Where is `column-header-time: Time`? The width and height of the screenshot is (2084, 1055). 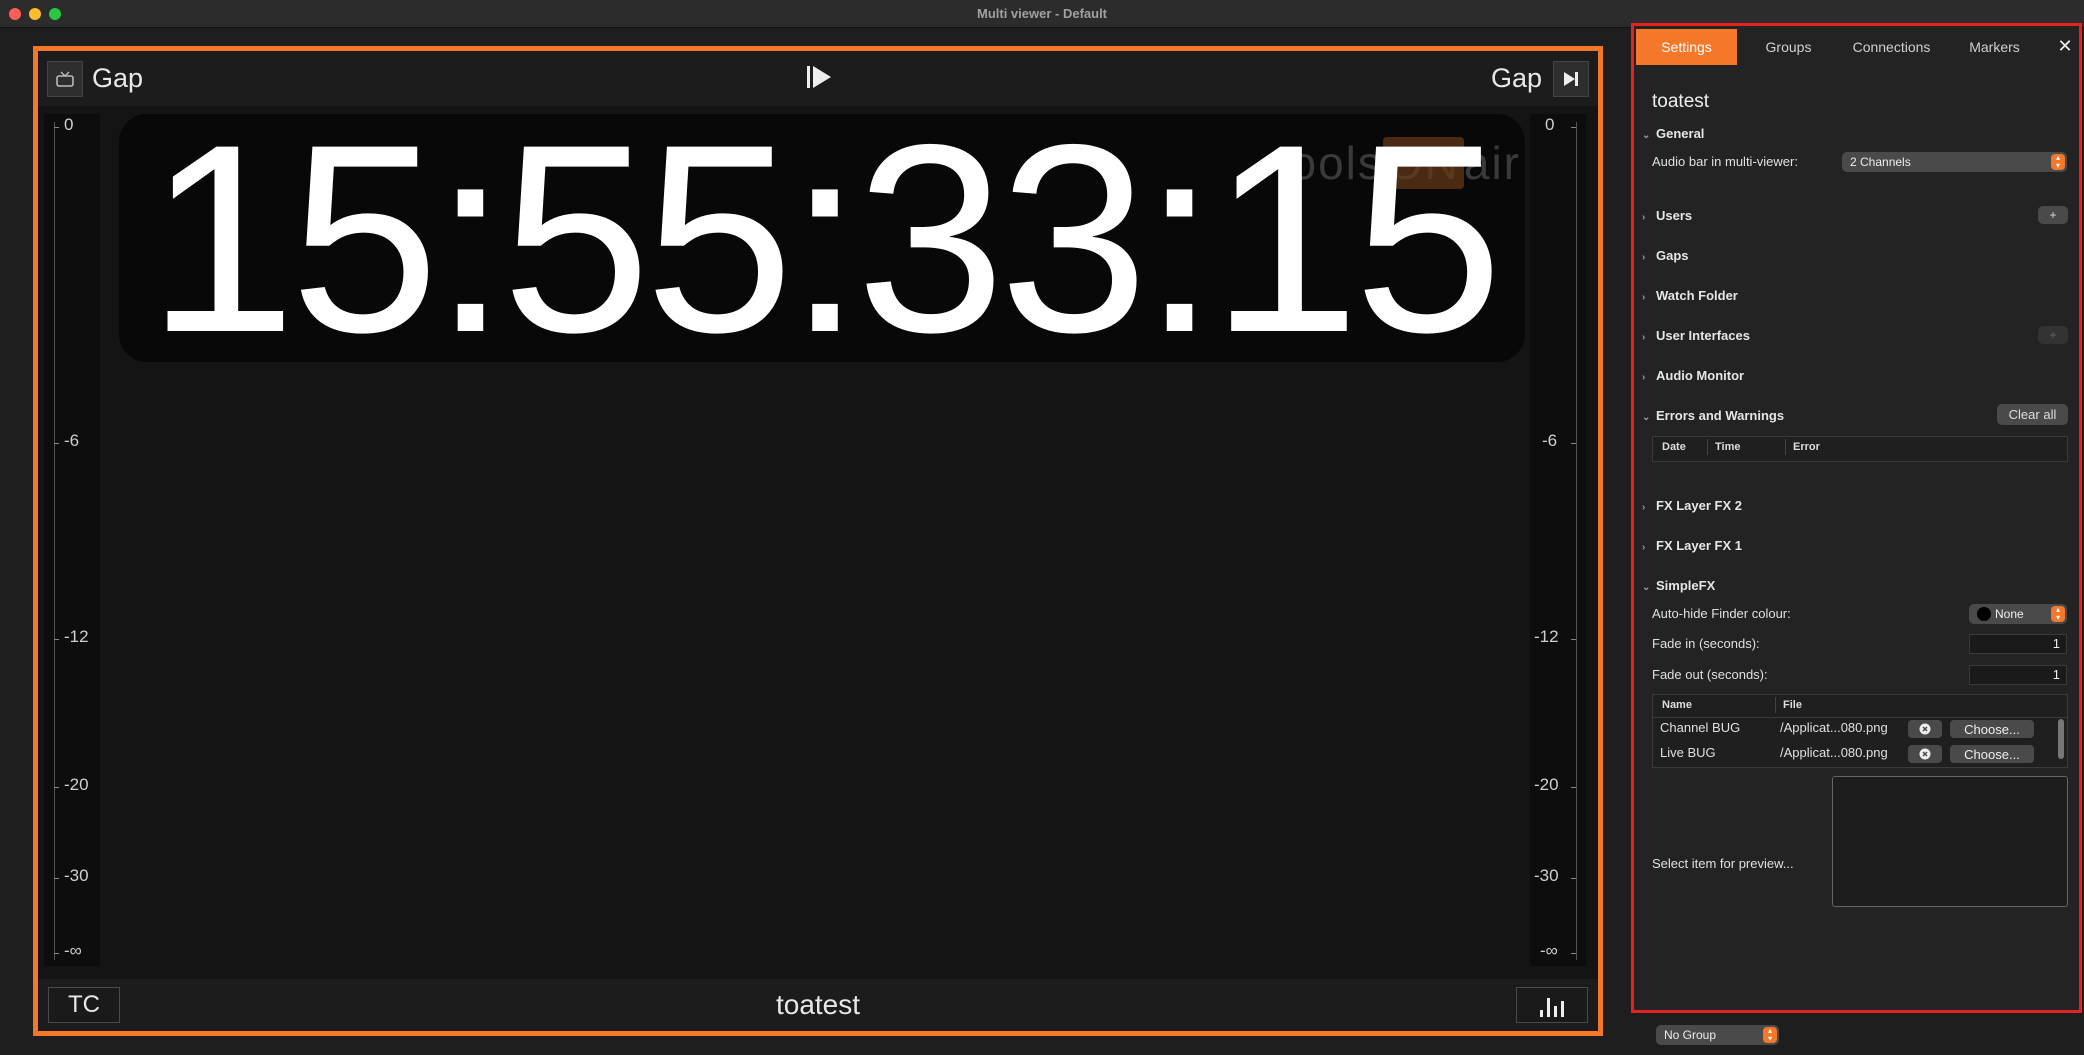 column-header-time: Time is located at coordinates (1727, 447).